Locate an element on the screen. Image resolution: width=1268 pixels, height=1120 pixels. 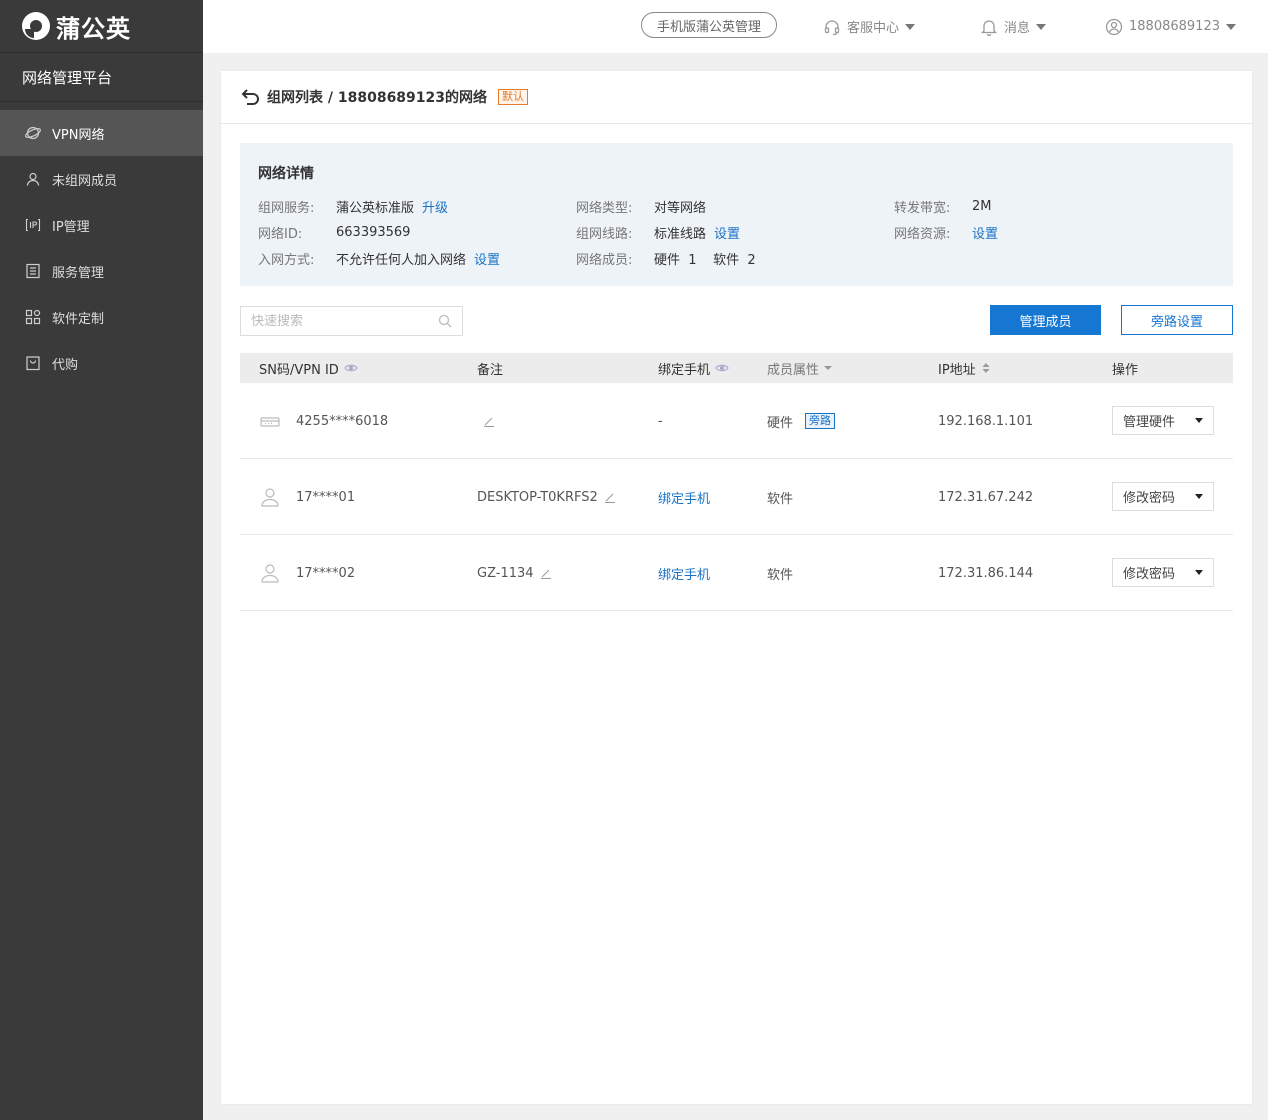
bypass-settings-button: 旁路设置 is located at coordinates (1177, 320).